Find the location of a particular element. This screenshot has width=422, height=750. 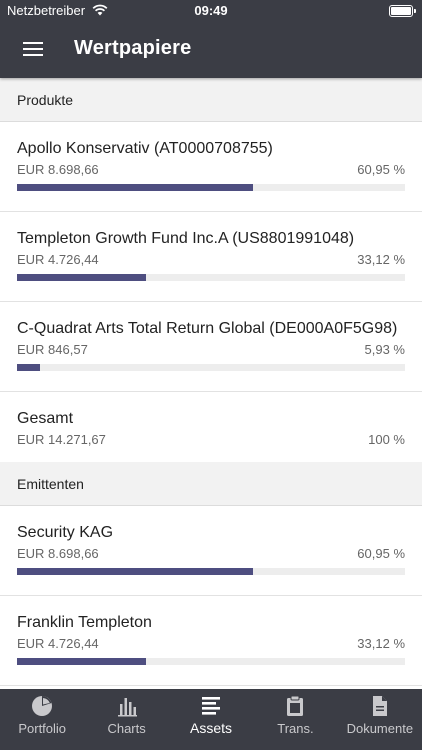

list-icon is located at coordinates (211, 706).